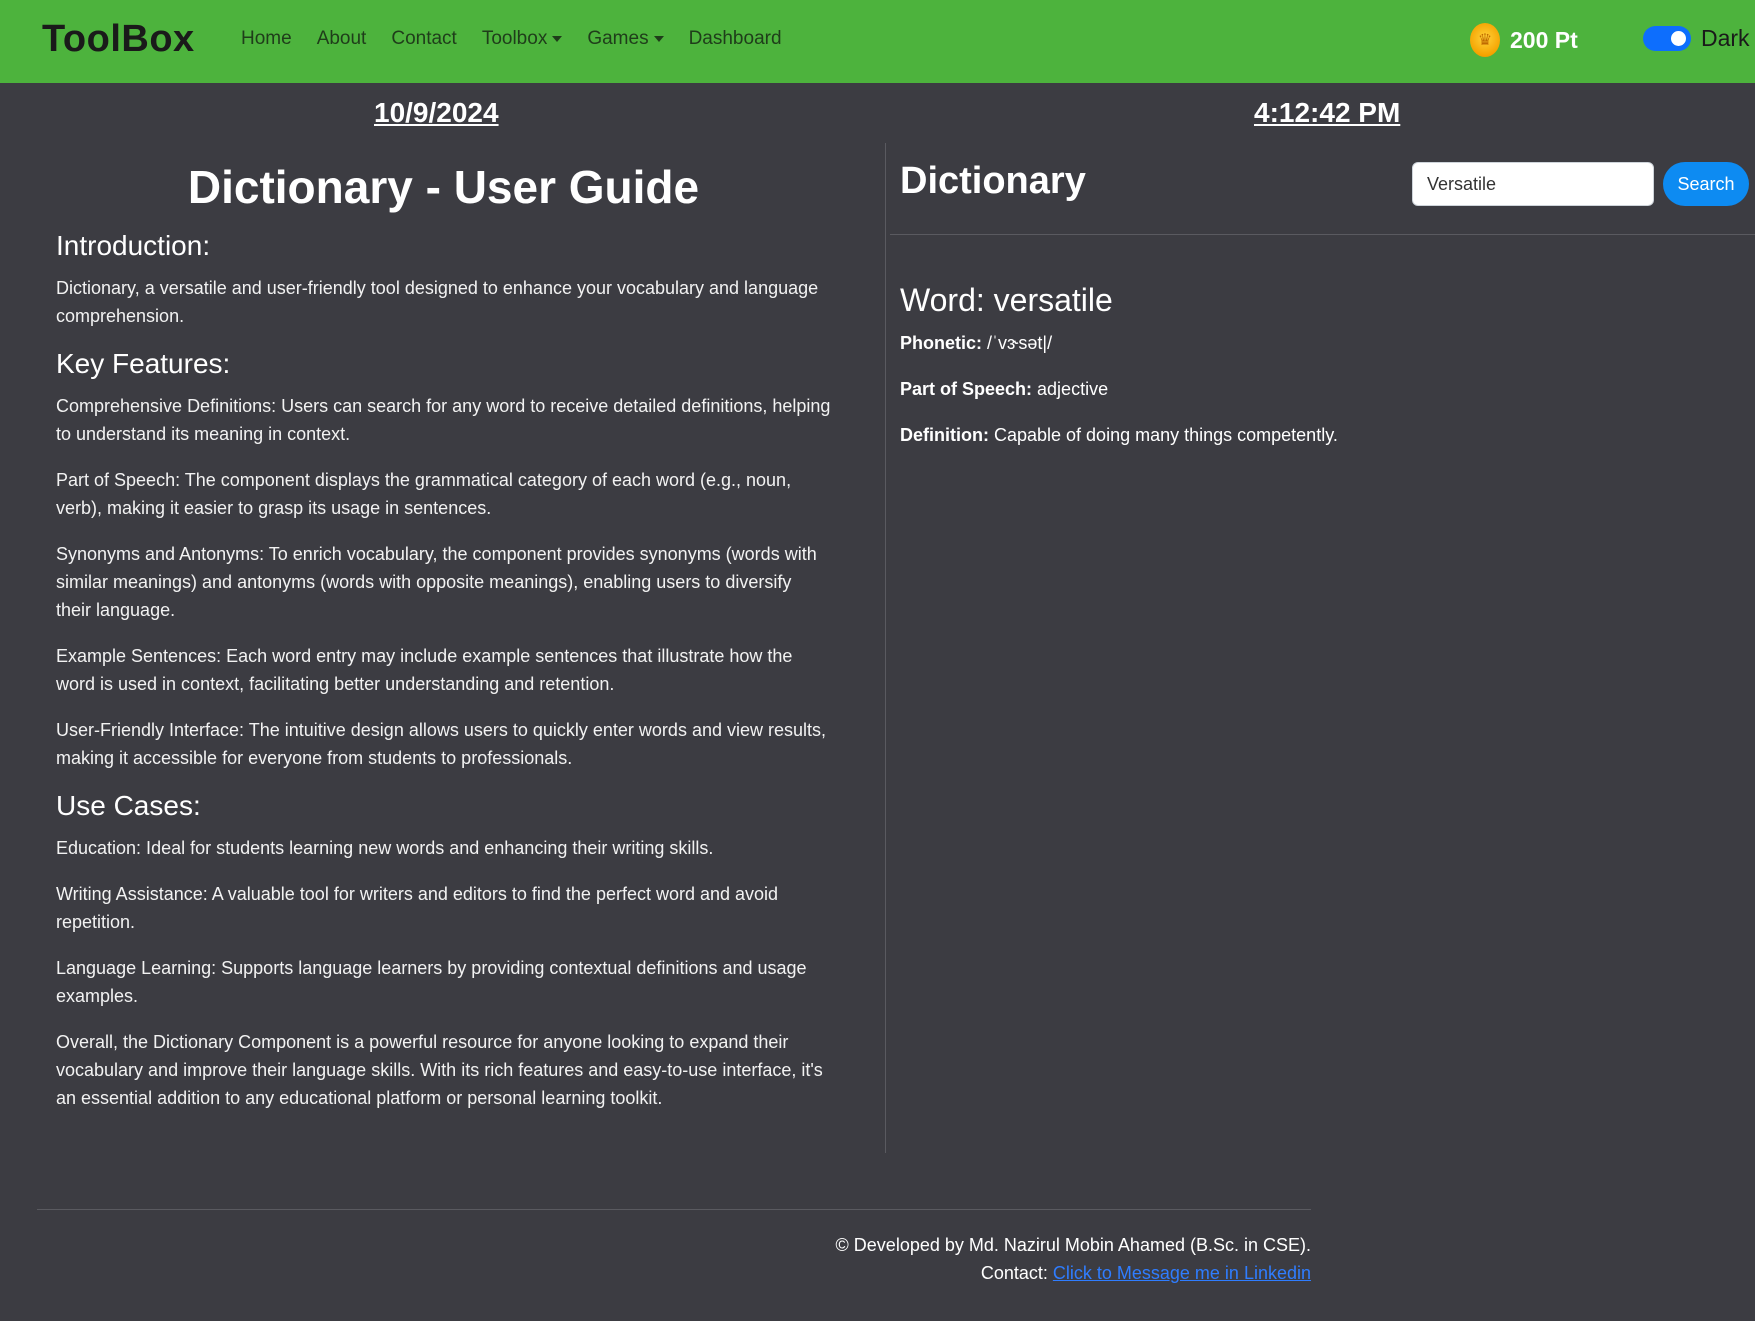  What do you see at coordinates (128, 805) in the screenshot?
I see `usecases-heading: Use Cases:` at bounding box center [128, 805].